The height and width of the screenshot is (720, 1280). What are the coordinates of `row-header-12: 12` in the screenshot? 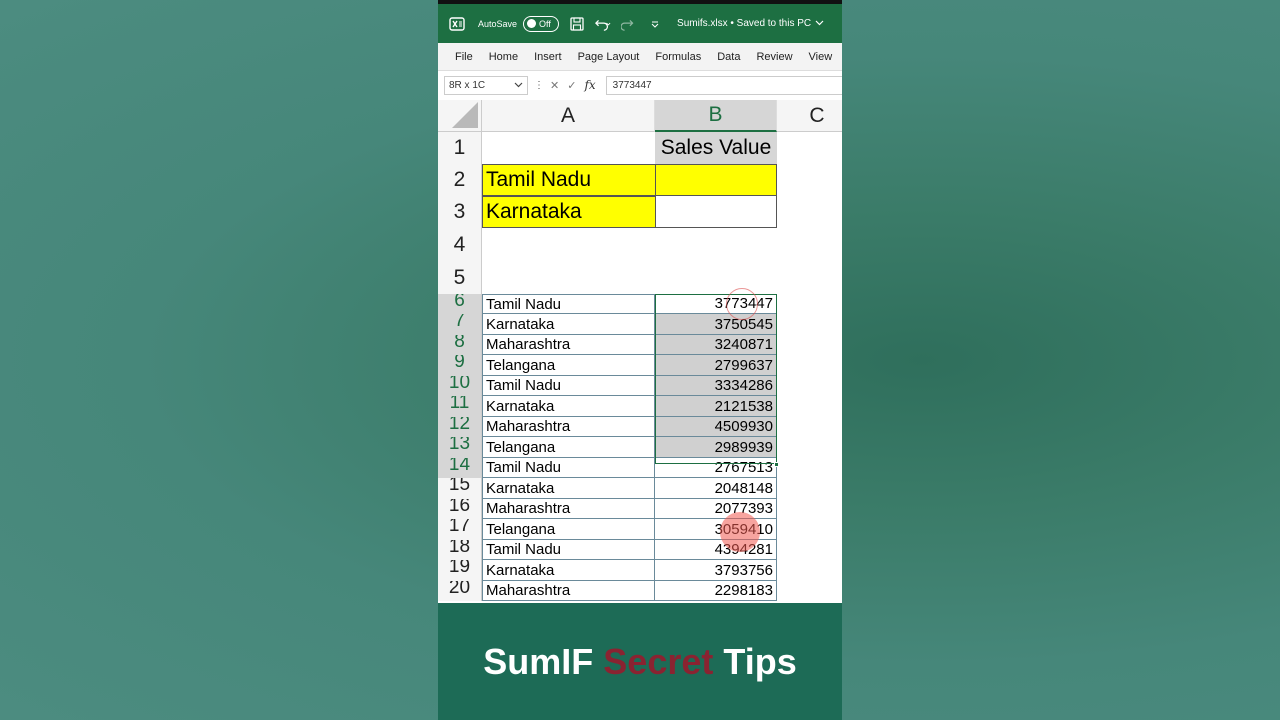 It's located at (460, 427).